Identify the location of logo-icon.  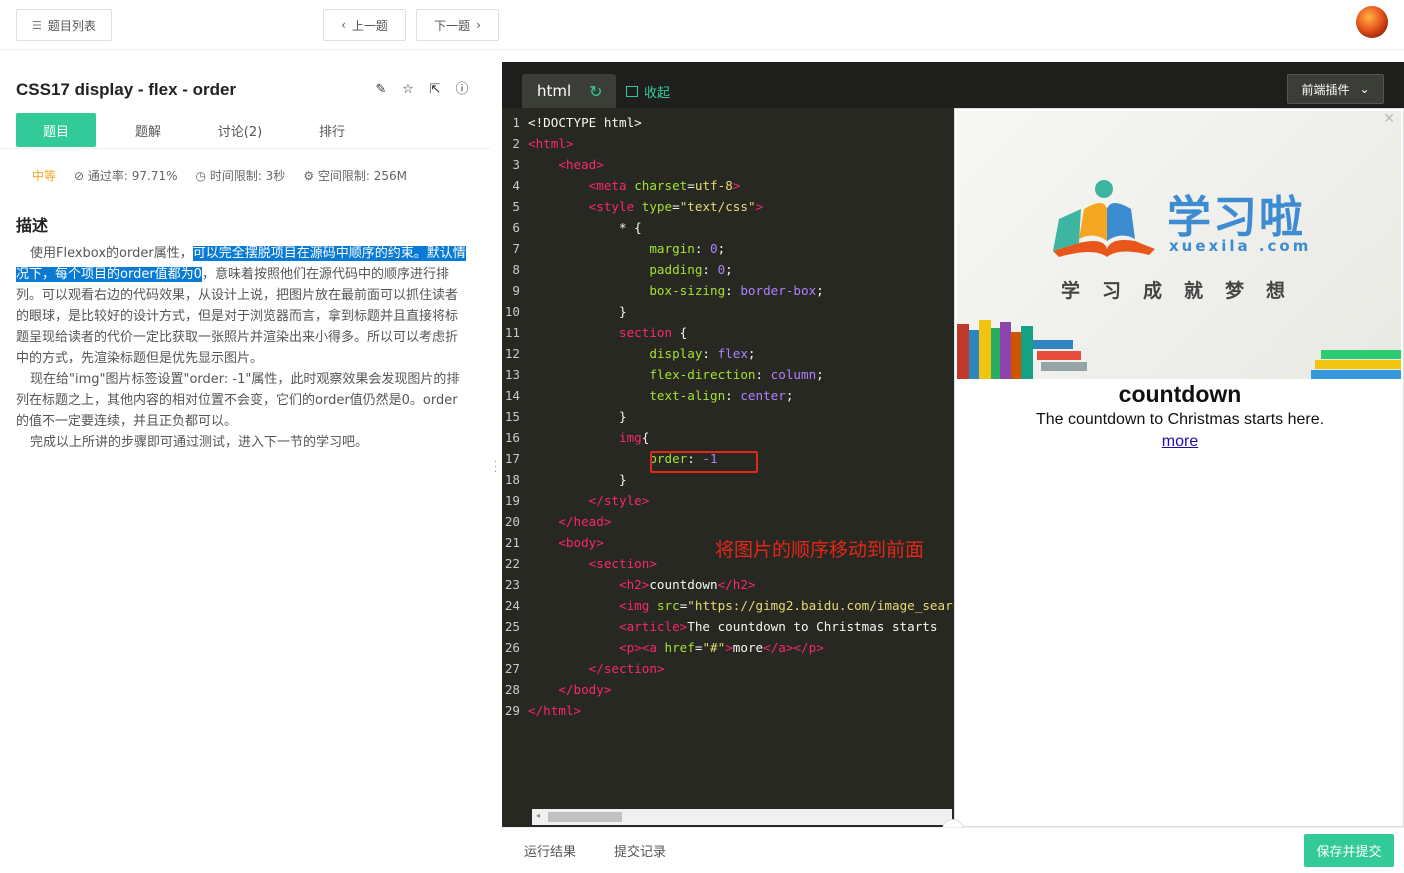
(1104, 218).